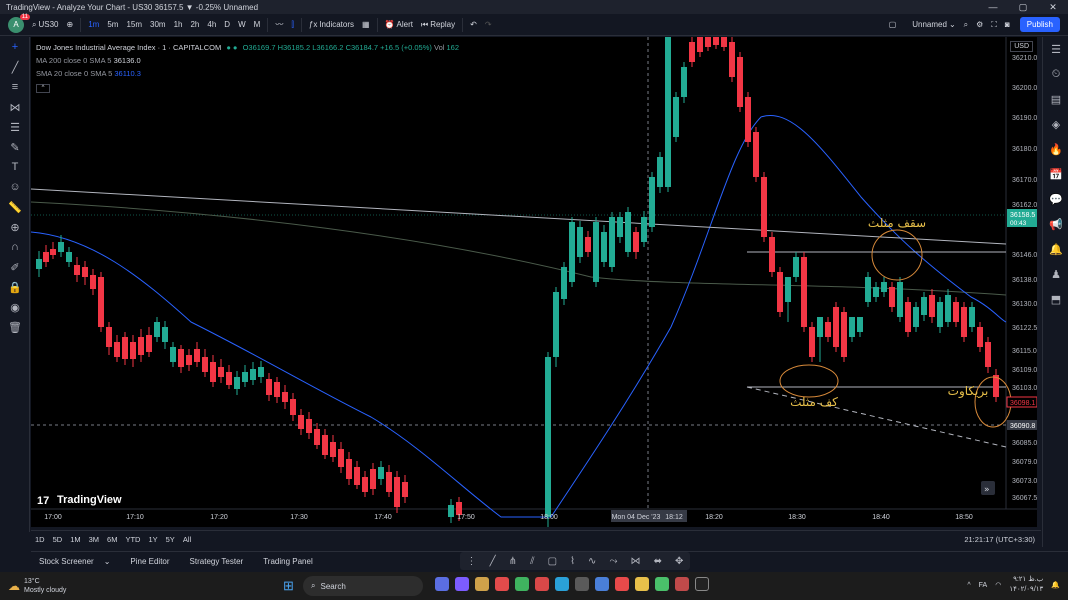  I want to click on move-tool-icon: ✥, so click(679, 561).